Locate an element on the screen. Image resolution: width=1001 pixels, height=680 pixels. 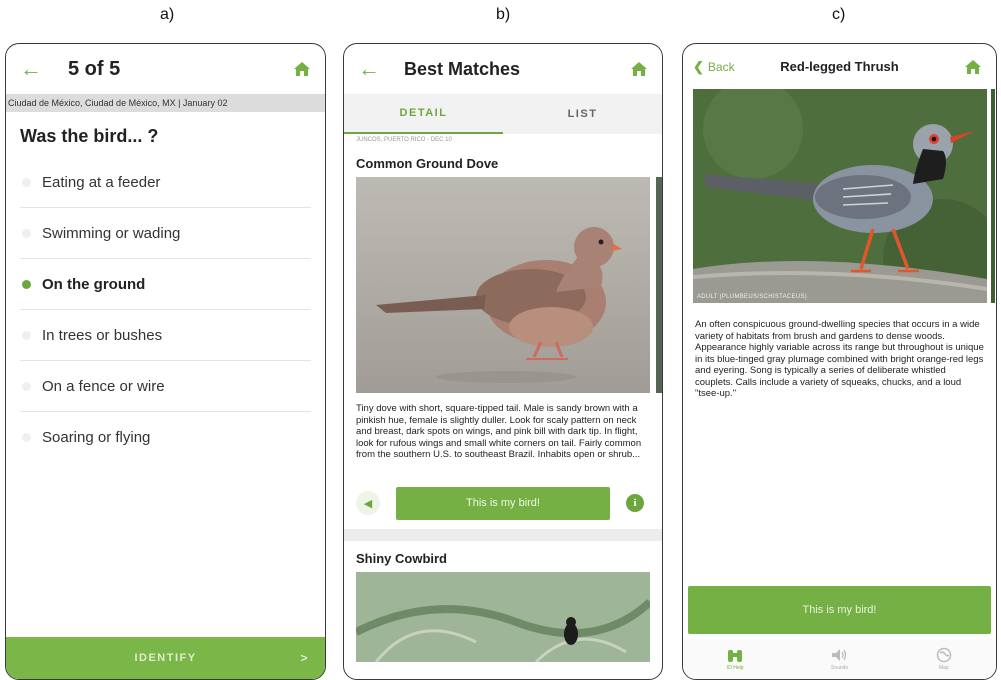
photo-carousel is located at coordinates (503, 285).